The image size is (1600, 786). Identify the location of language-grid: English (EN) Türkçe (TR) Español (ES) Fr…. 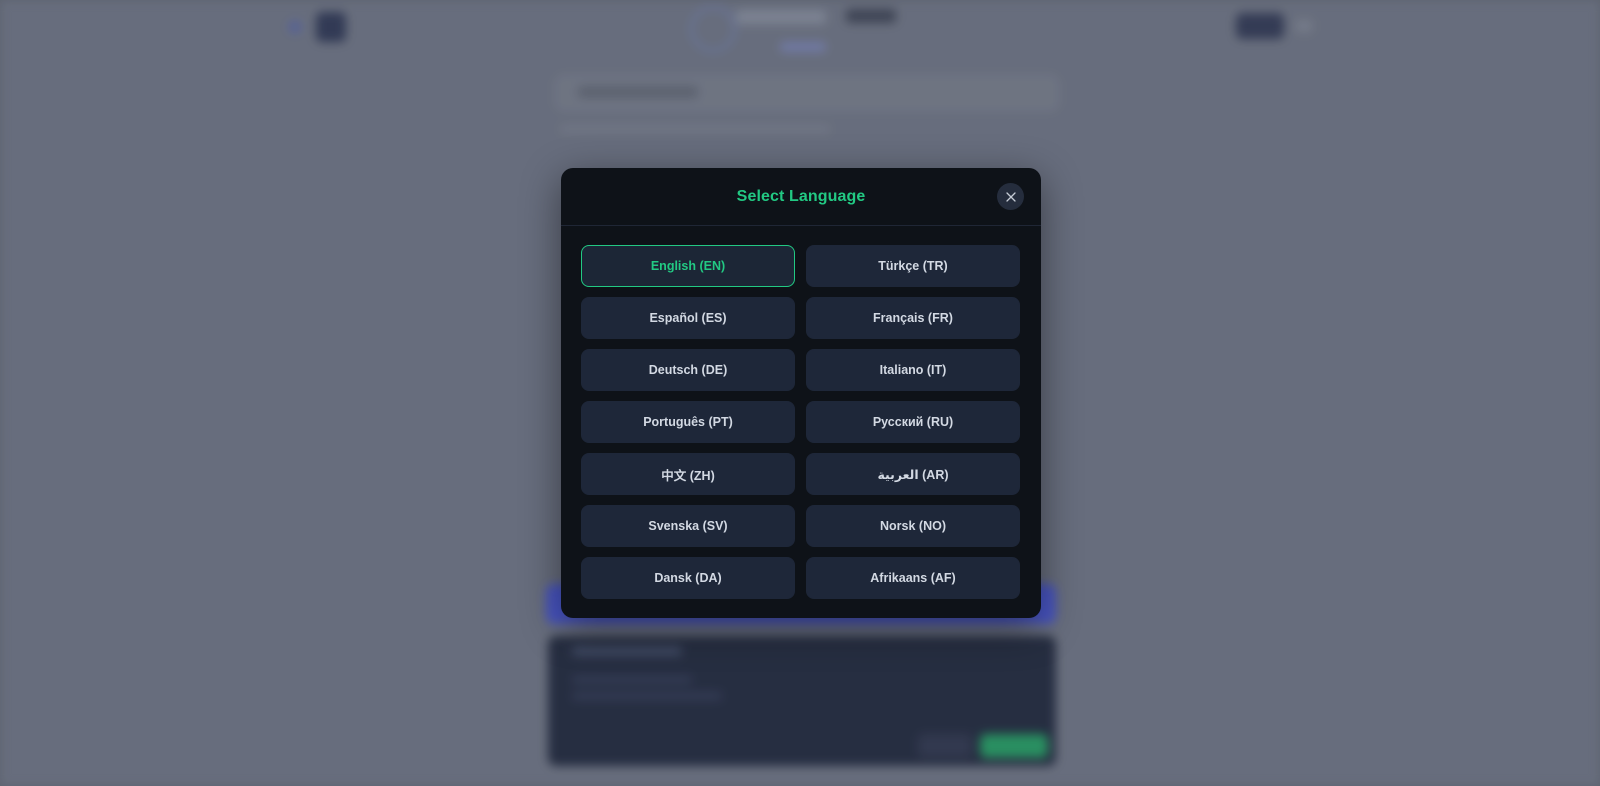
(801, 422).